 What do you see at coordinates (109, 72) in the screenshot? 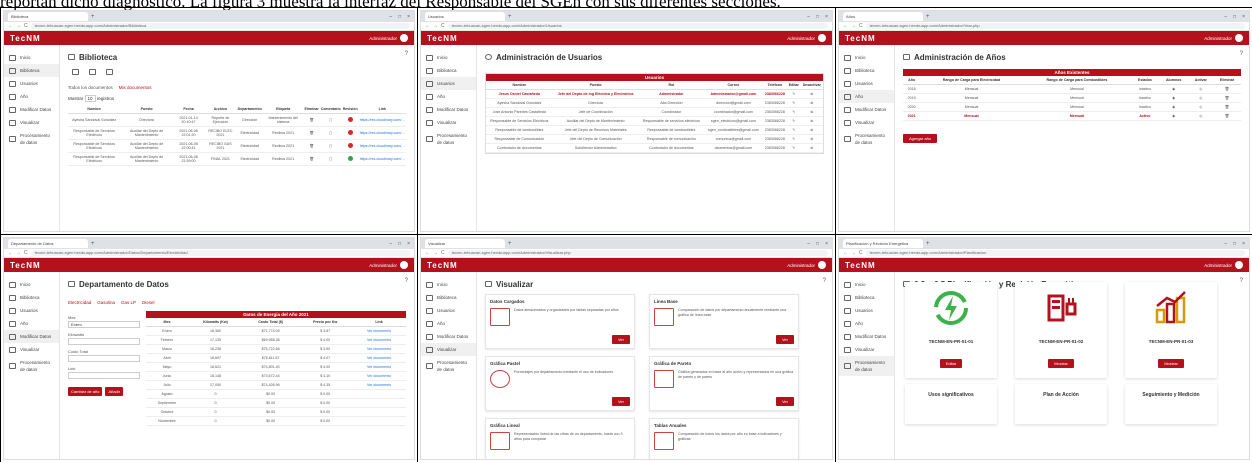
I see `tools-icon` at bounding box center [109, 72].